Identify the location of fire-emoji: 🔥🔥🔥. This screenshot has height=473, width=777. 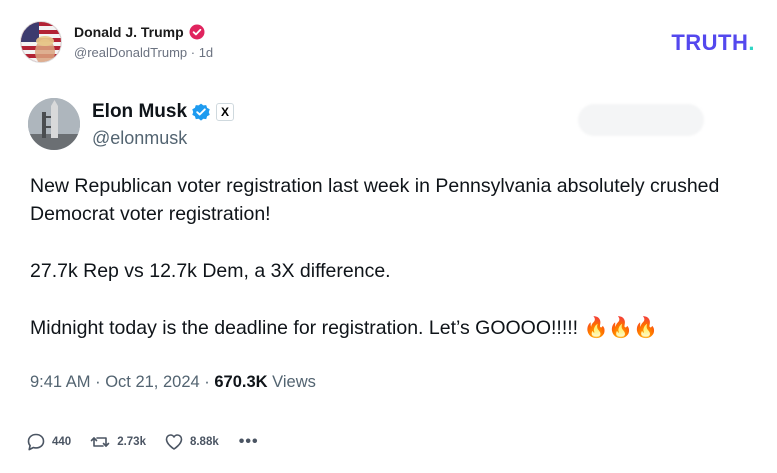
(621, 328).